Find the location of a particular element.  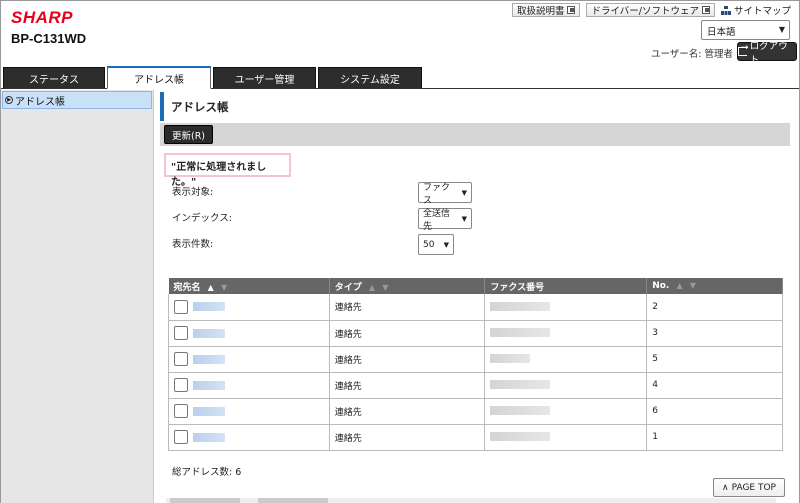

total-label: 総アドレス数: is located at coordinates (202, 472).